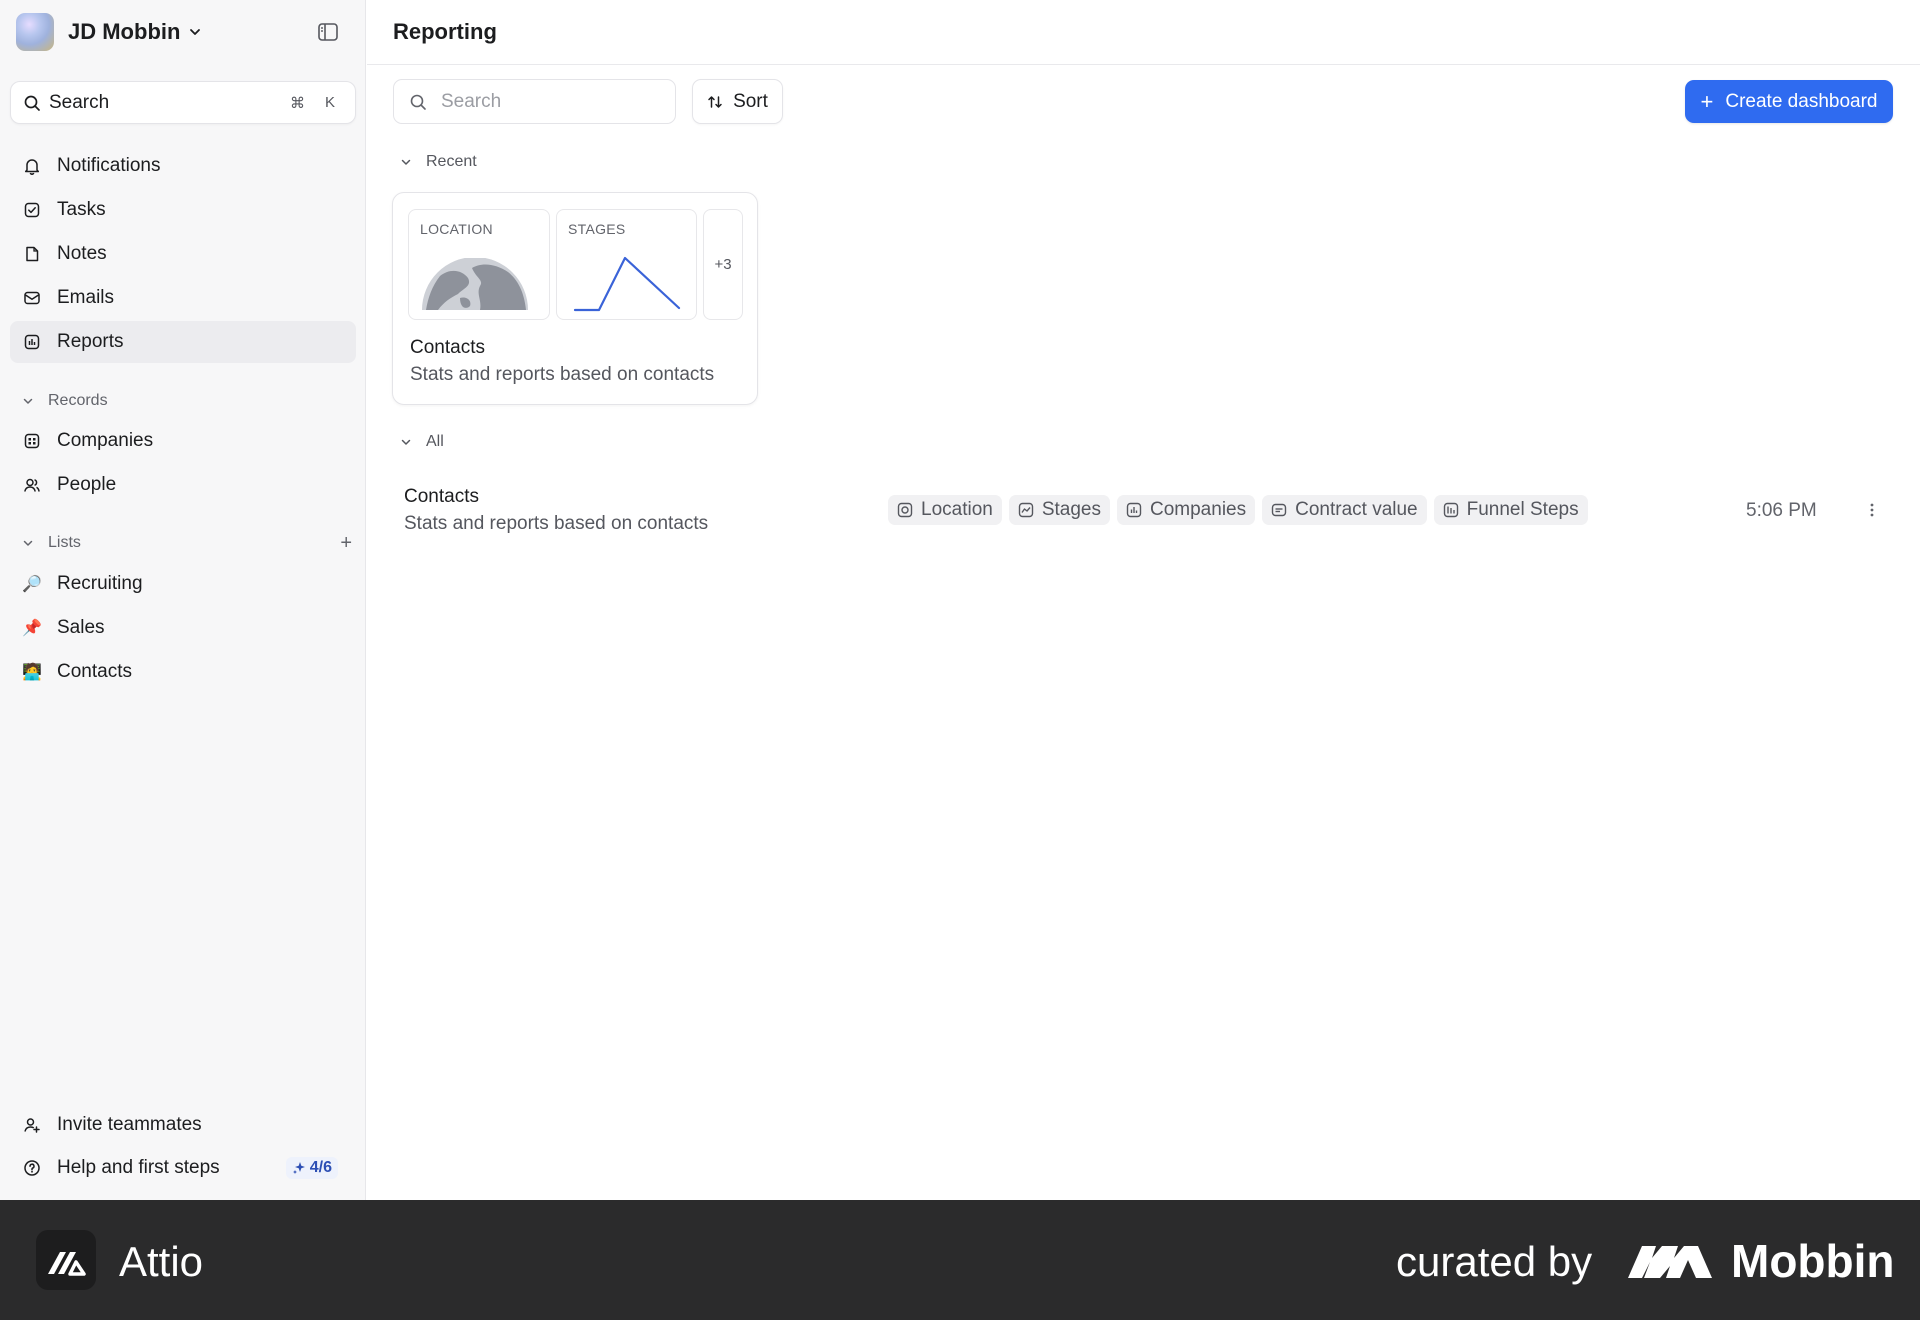 Image resolution: width=1920 pixels, height=1320 pixels. I want to click on magnifier-emoji-icon: 🔎, so click(32, 584).